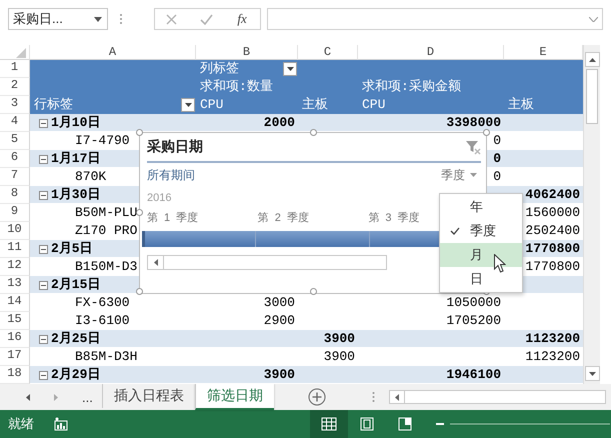  What do you see at coordinates (21, 424) in the screenshot?
I see `status-text: 就绪` at bounding box center [21, 424].